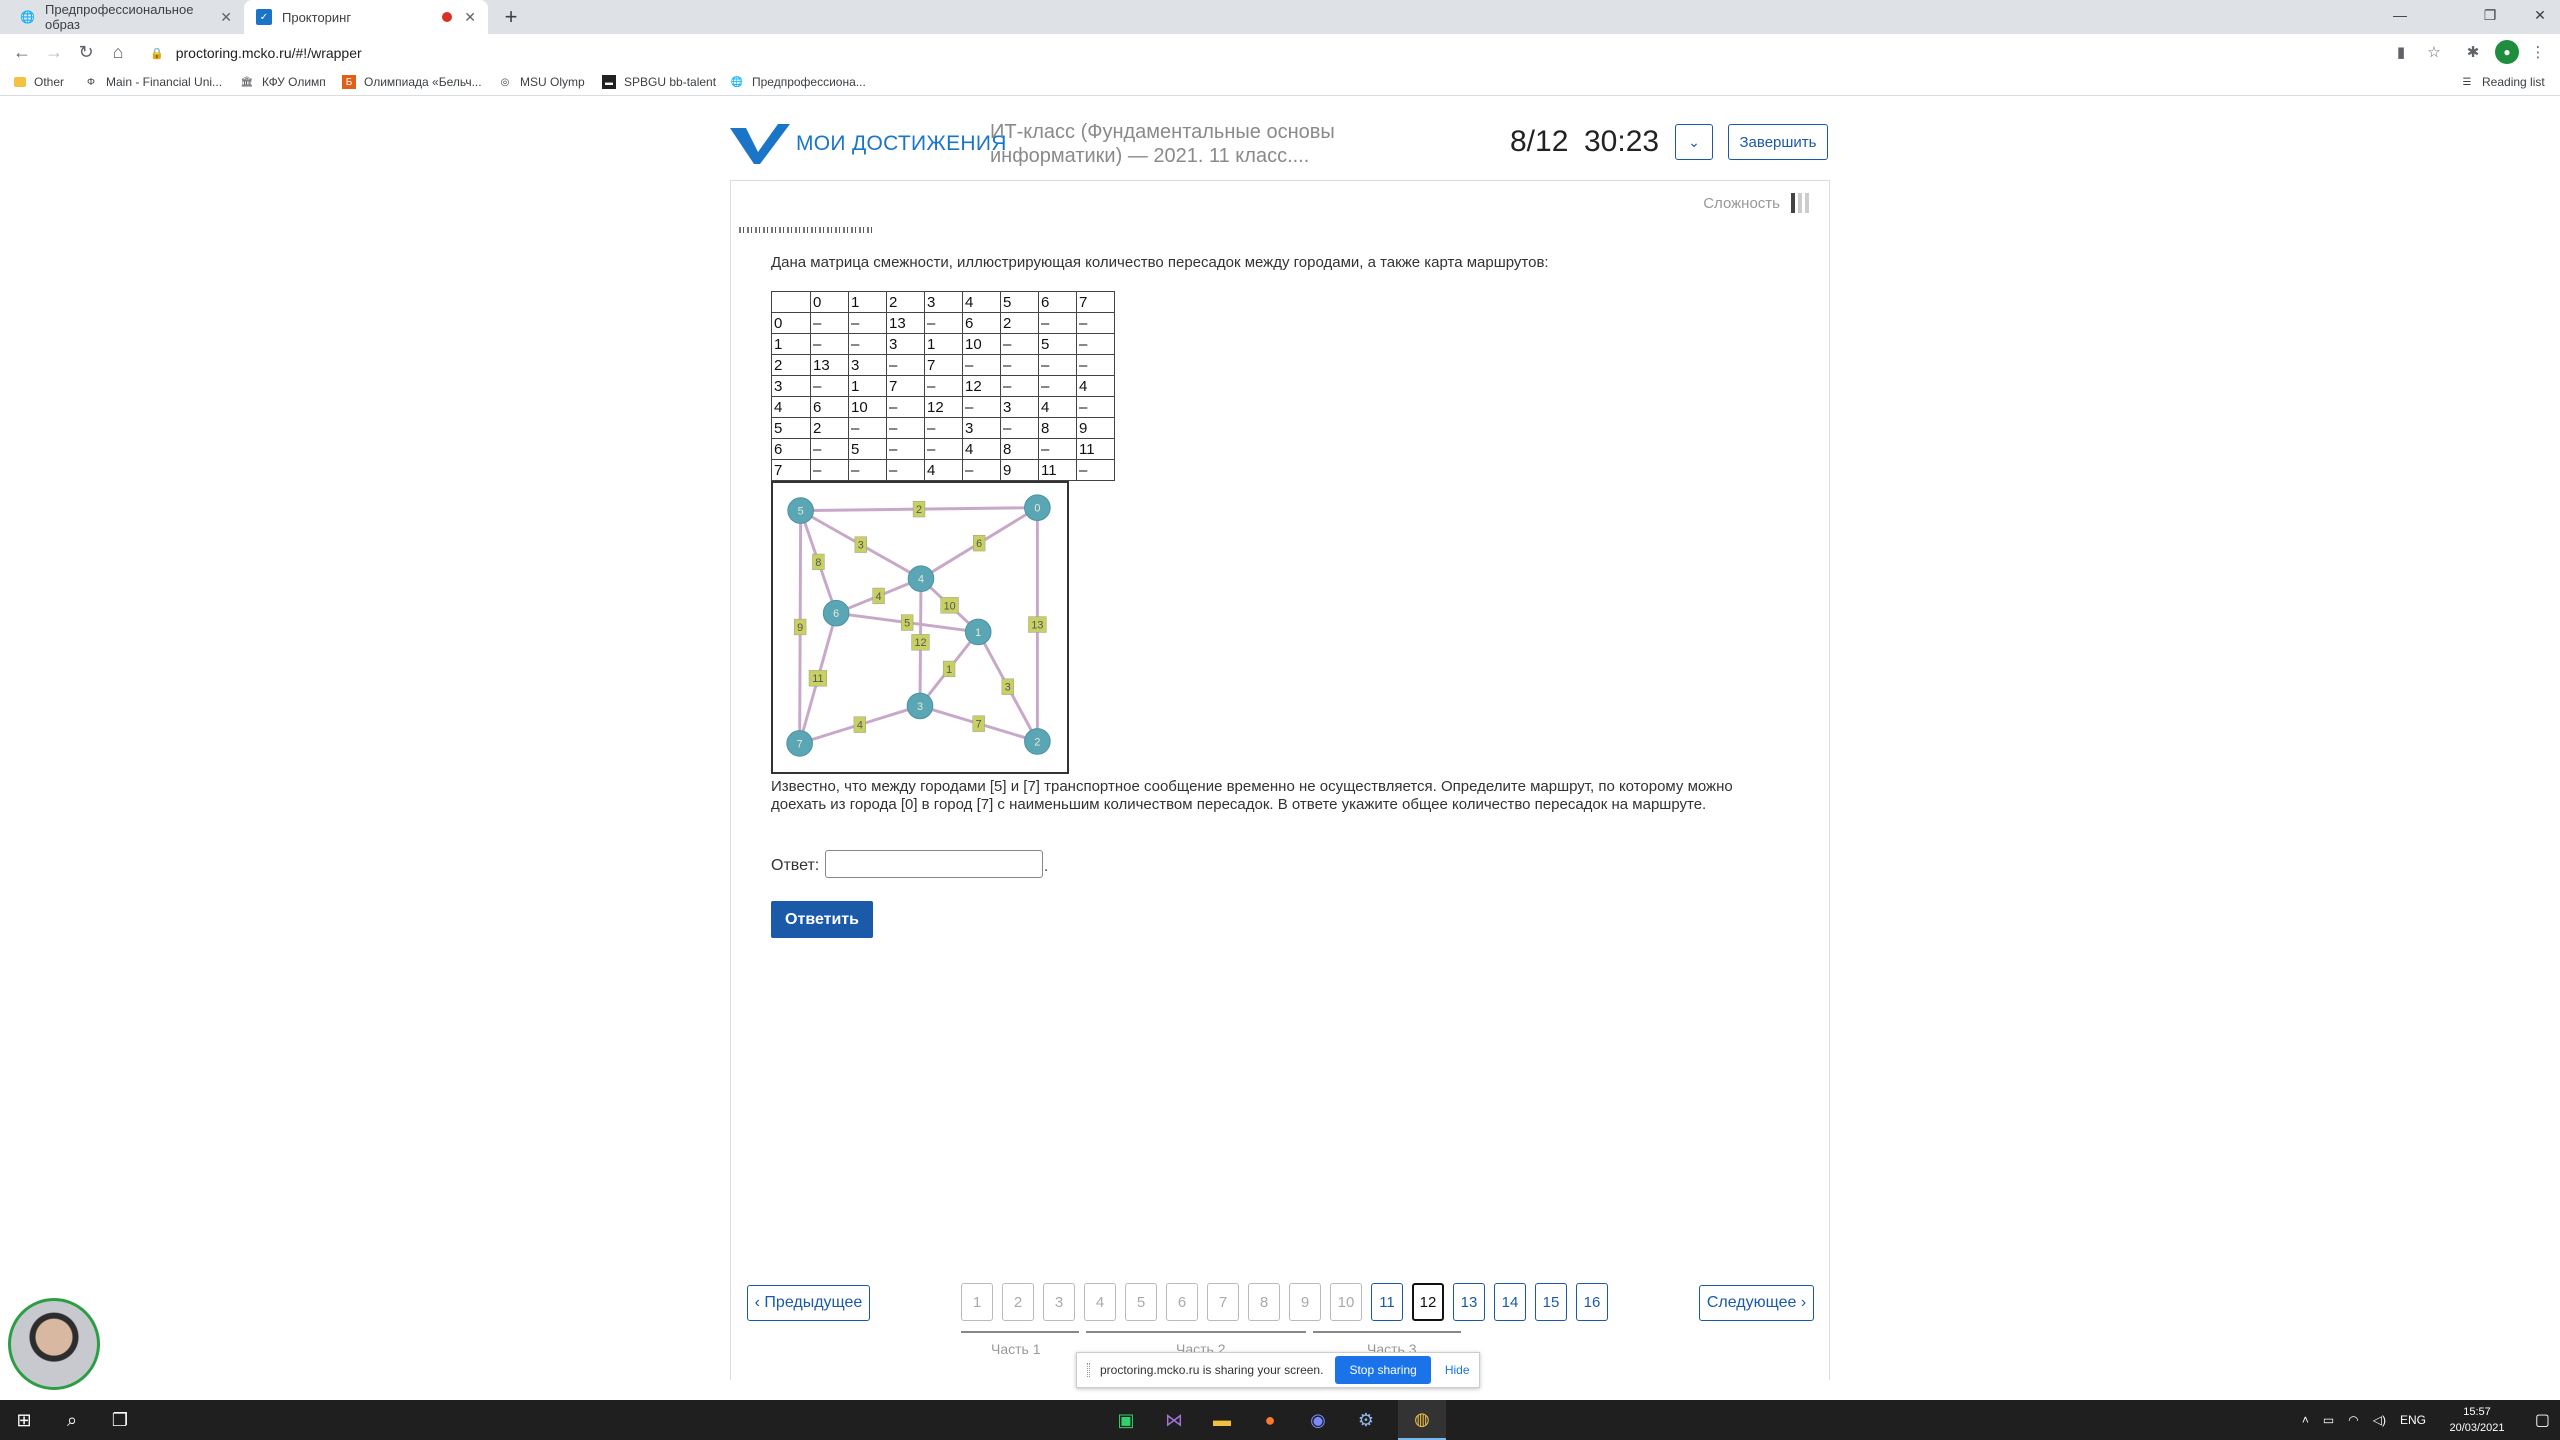 This screenshot has width=2560, height=1440. What do you see at coordinates (1174, 1420) in the screenshot?
I see `visual-studio-icon: ⋈` at bounding box center [1174, 1420].